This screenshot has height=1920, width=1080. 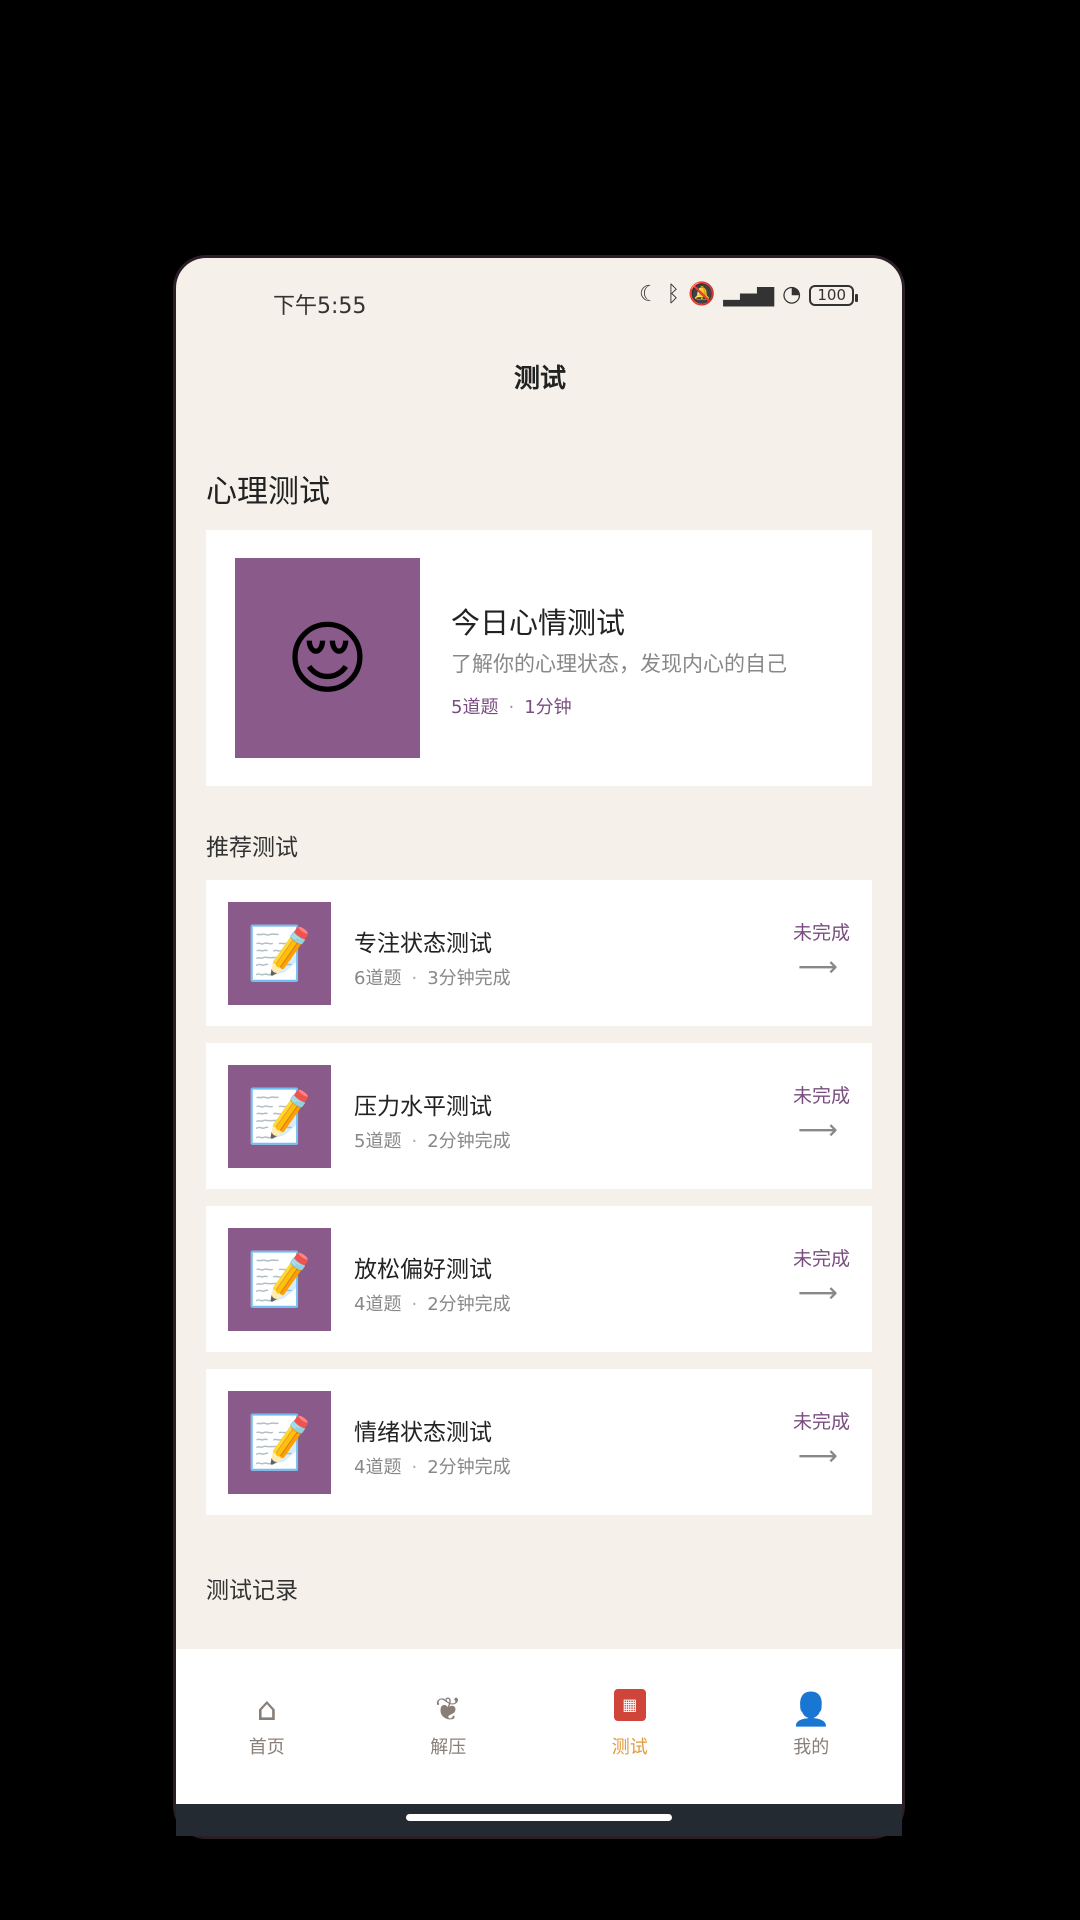 I want to click on tab-profile: 👤 我的, so click(x=812, y=1726).